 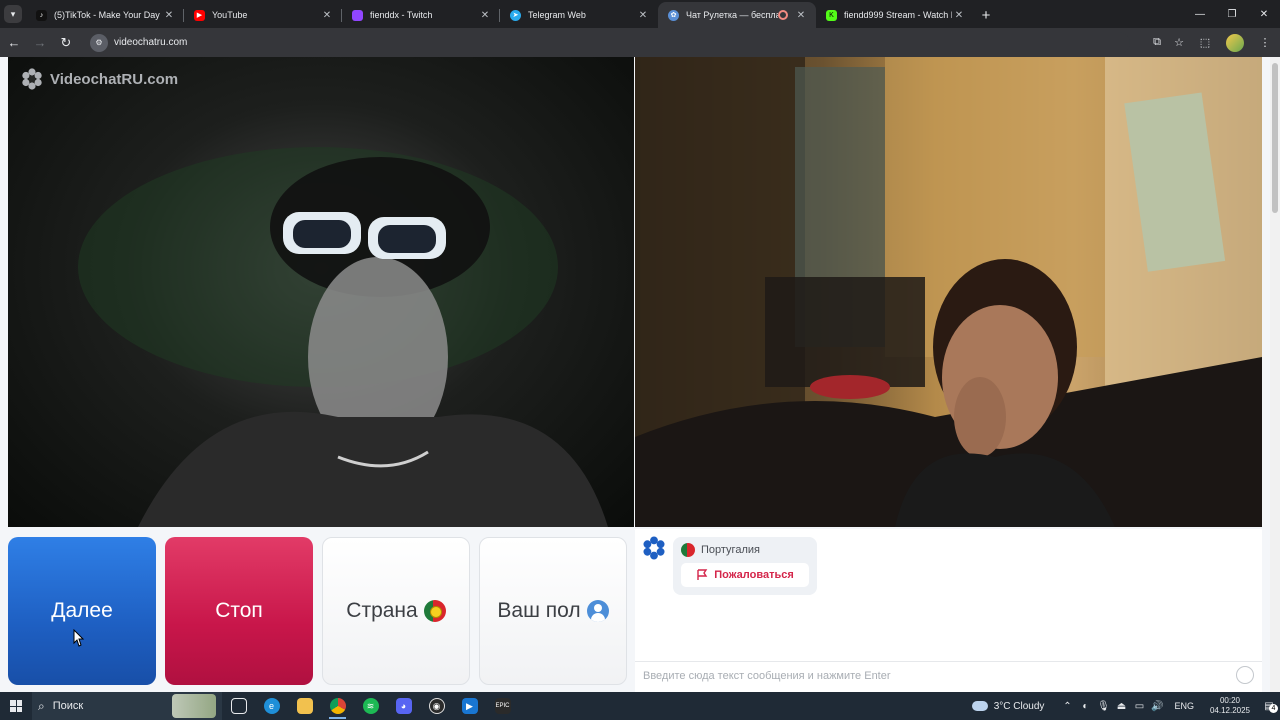 I want to click on cast-icon: ⧉, so click(x=1157, y=43).